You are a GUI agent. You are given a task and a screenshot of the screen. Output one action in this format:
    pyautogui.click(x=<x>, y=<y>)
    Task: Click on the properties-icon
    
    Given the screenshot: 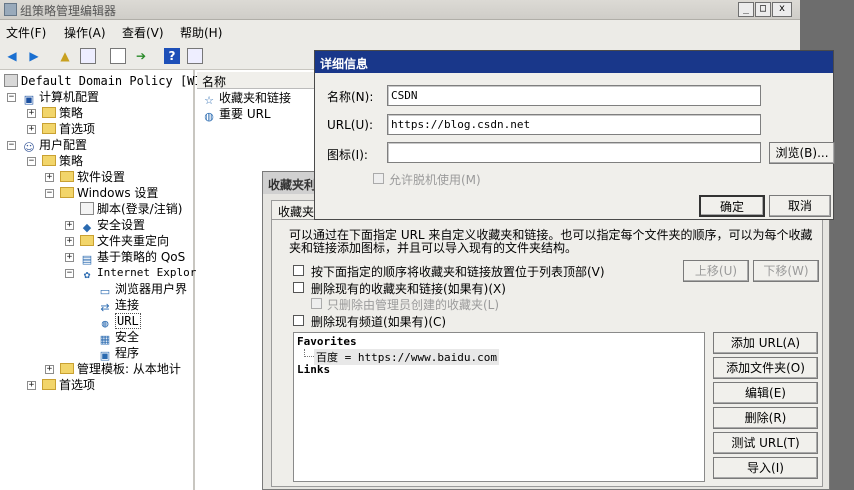 What is the action you would take?
    pyautogui.click(x=118, y=56)
    